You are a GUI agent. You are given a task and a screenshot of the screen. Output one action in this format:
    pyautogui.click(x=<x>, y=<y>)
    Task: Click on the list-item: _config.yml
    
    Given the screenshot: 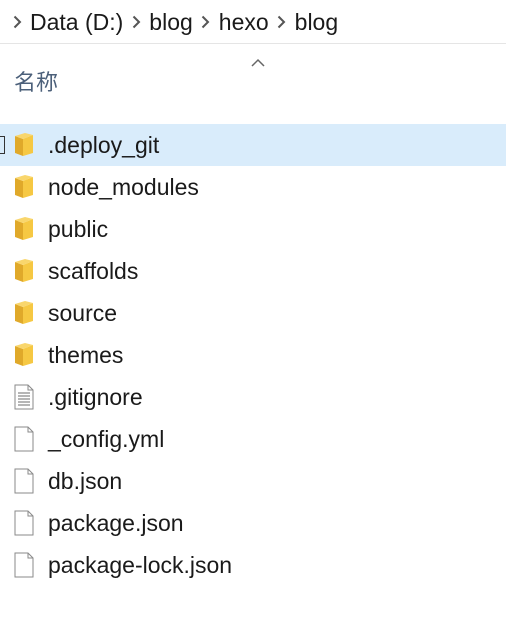 What is the action you would take?
    pyautogui.click(x=253, y=439)
    